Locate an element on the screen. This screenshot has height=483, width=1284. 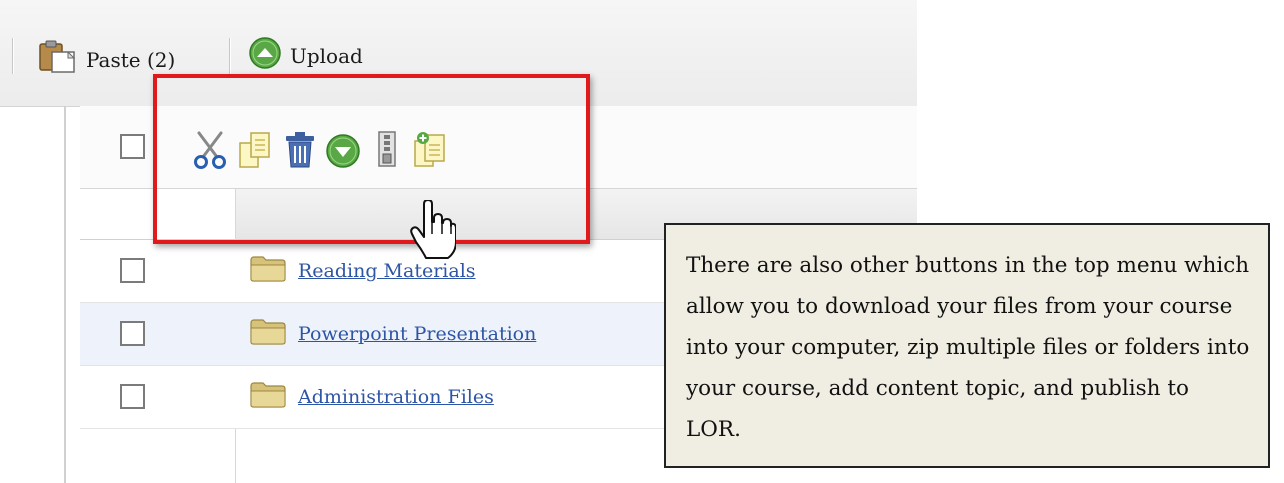
upload-button: Upload is located at coordinates (305, 55).